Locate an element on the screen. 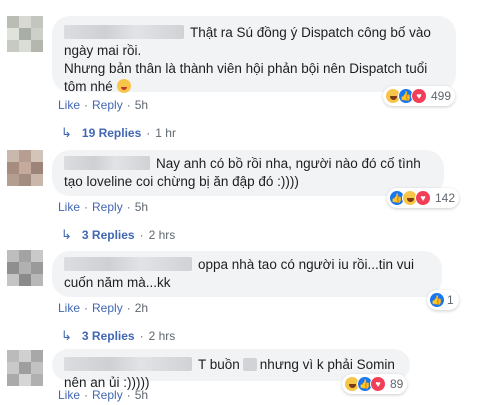  replies-link: 19 Replies is located at coordinates (111, 133).